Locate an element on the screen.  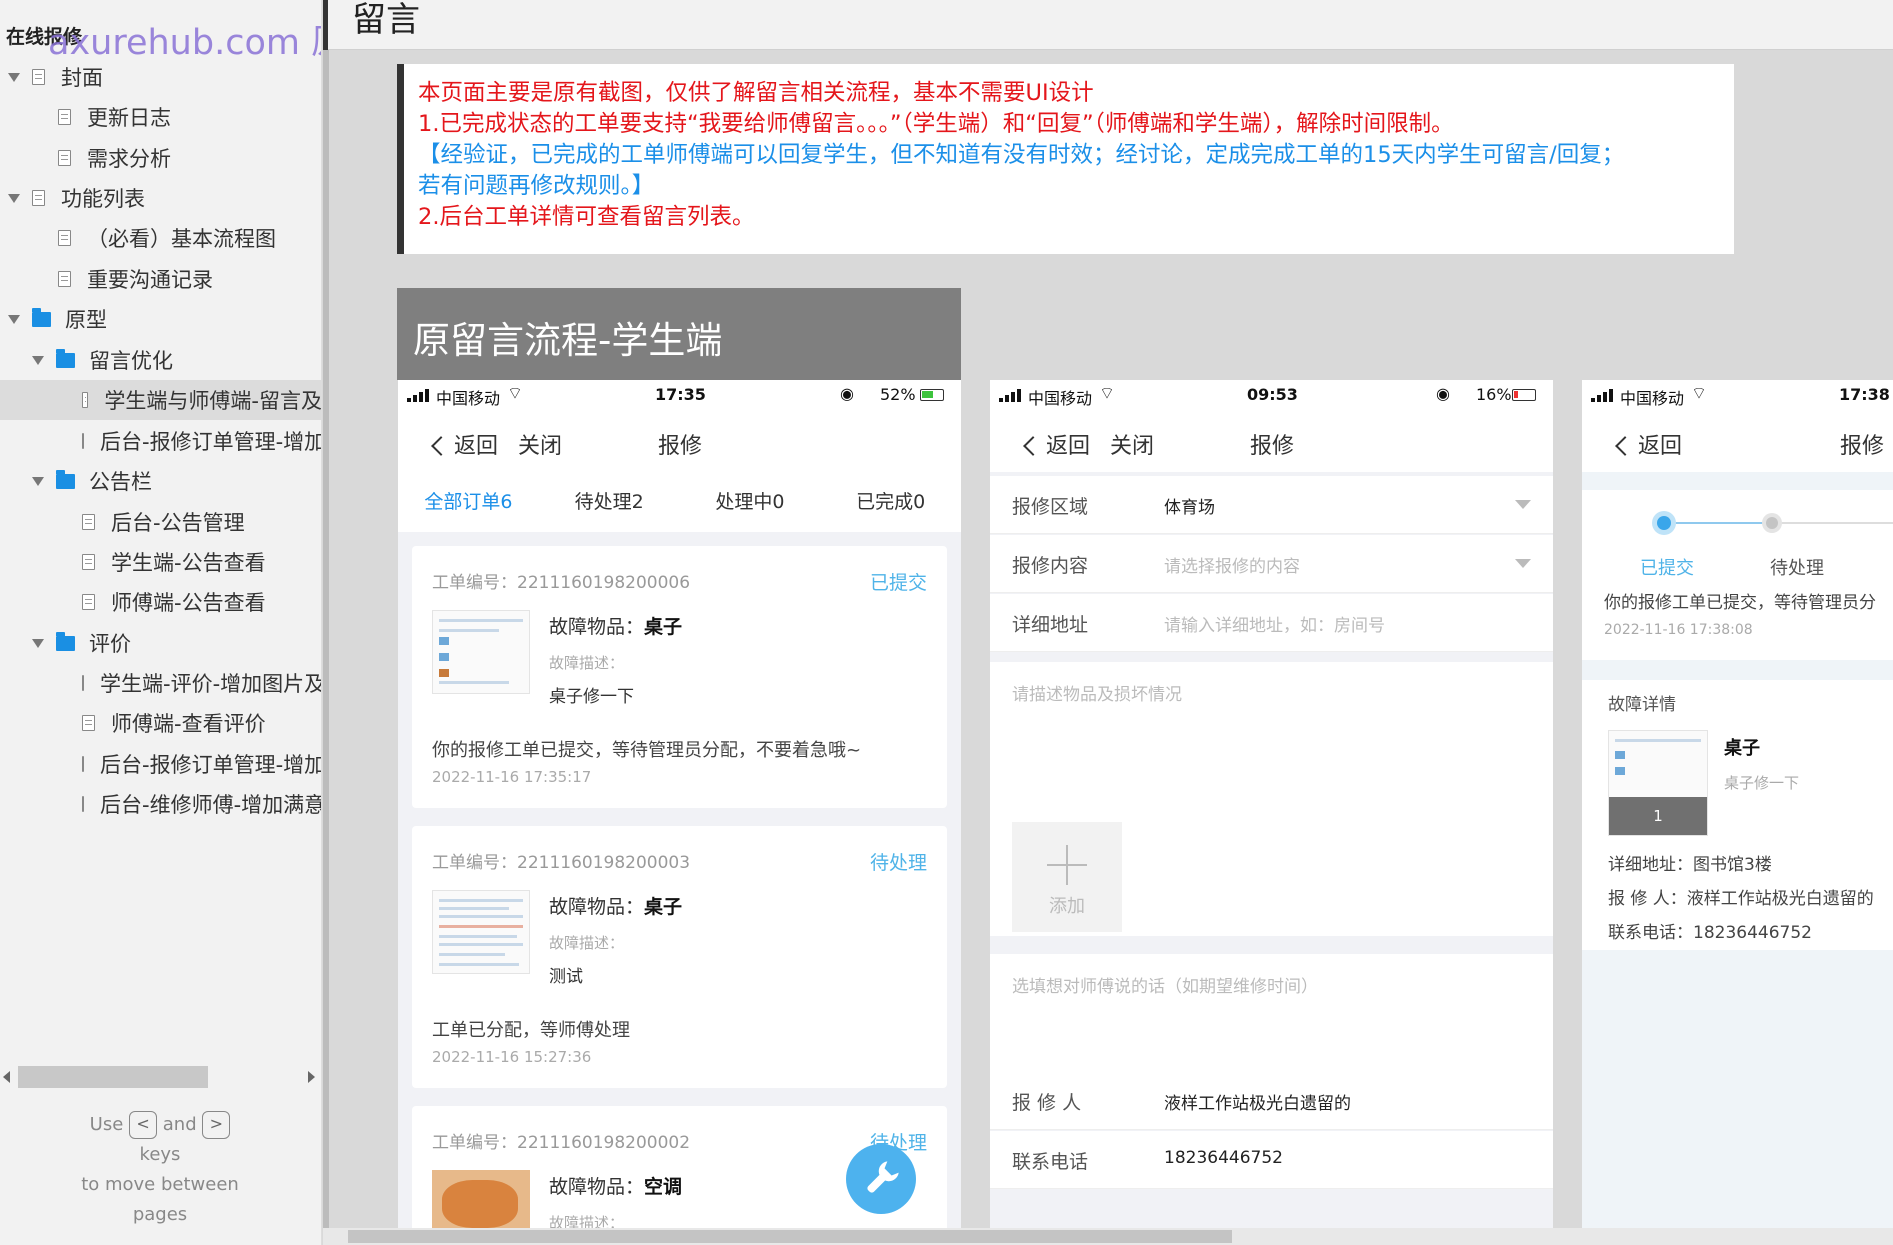
repair-fab-button is located at coordinates (881, 1179).